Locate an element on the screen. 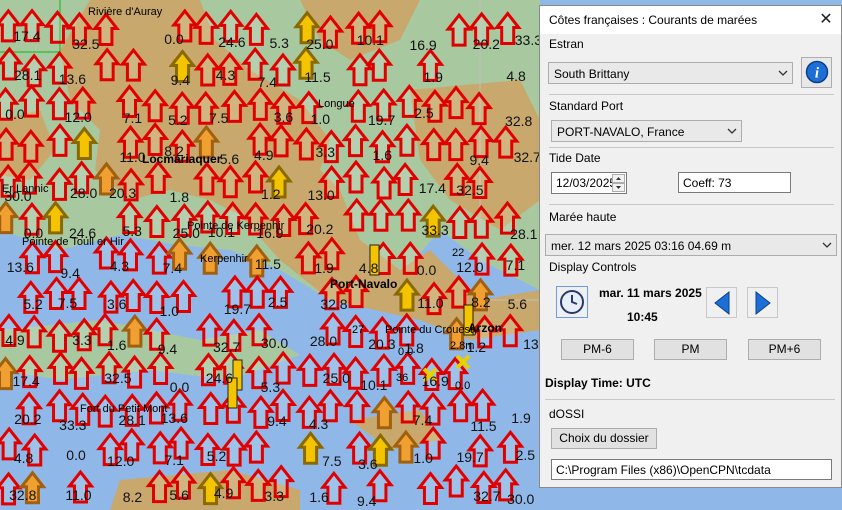  current-value: 12.0 is located at coordinates (121, 460).